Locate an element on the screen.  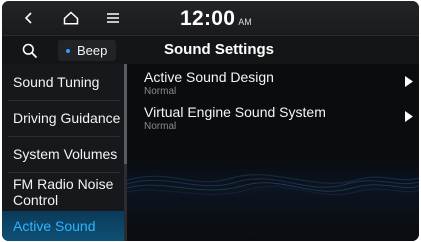
sidebar-item-fm-radio-noise-control: FM Radio Noise Control is located at coordinates (63, 192).